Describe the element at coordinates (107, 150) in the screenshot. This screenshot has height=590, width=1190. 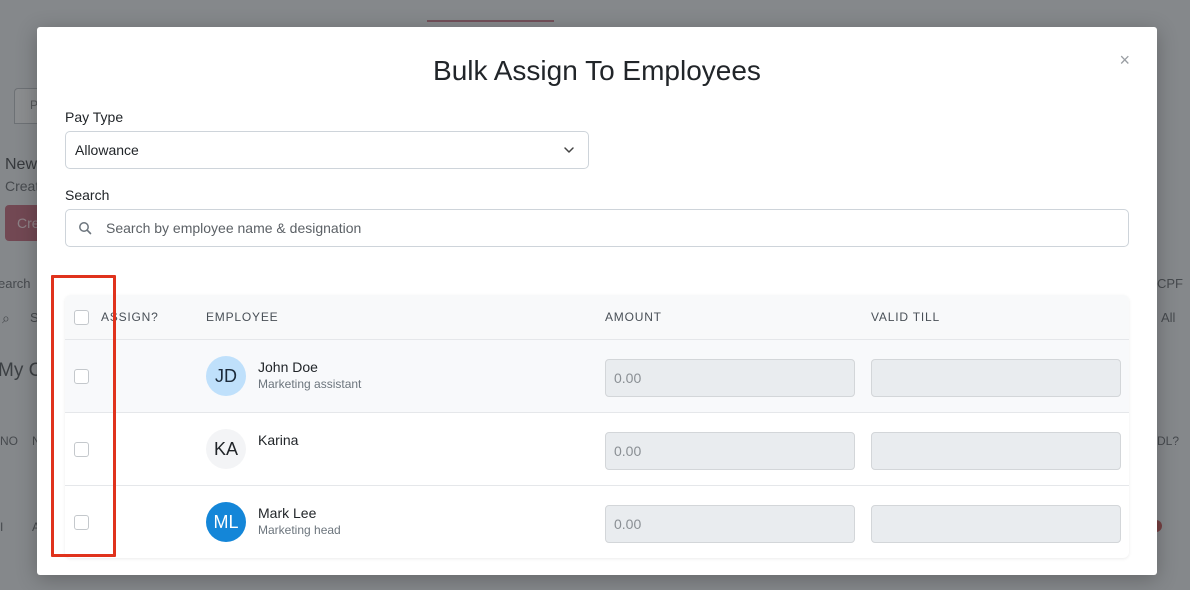
I see `pay-type-value: Allowance` at that location.